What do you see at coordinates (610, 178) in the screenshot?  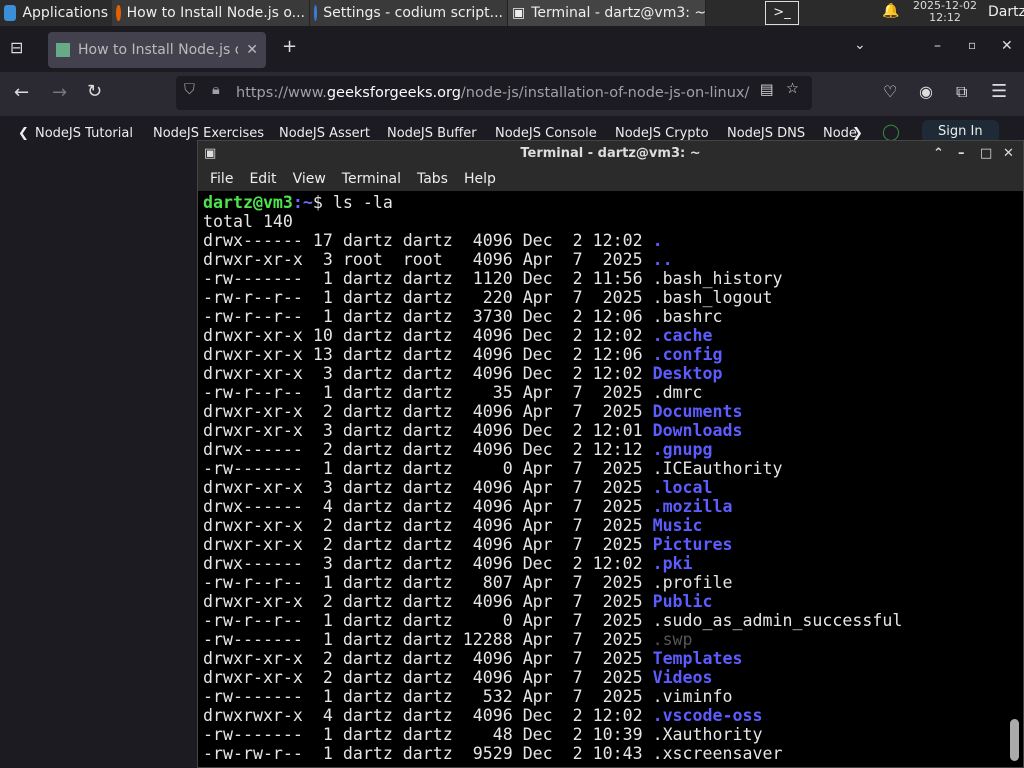 I see `terminal-menubar: File Edit View Terminal Tabs Help` at bounding box center [610, 178].